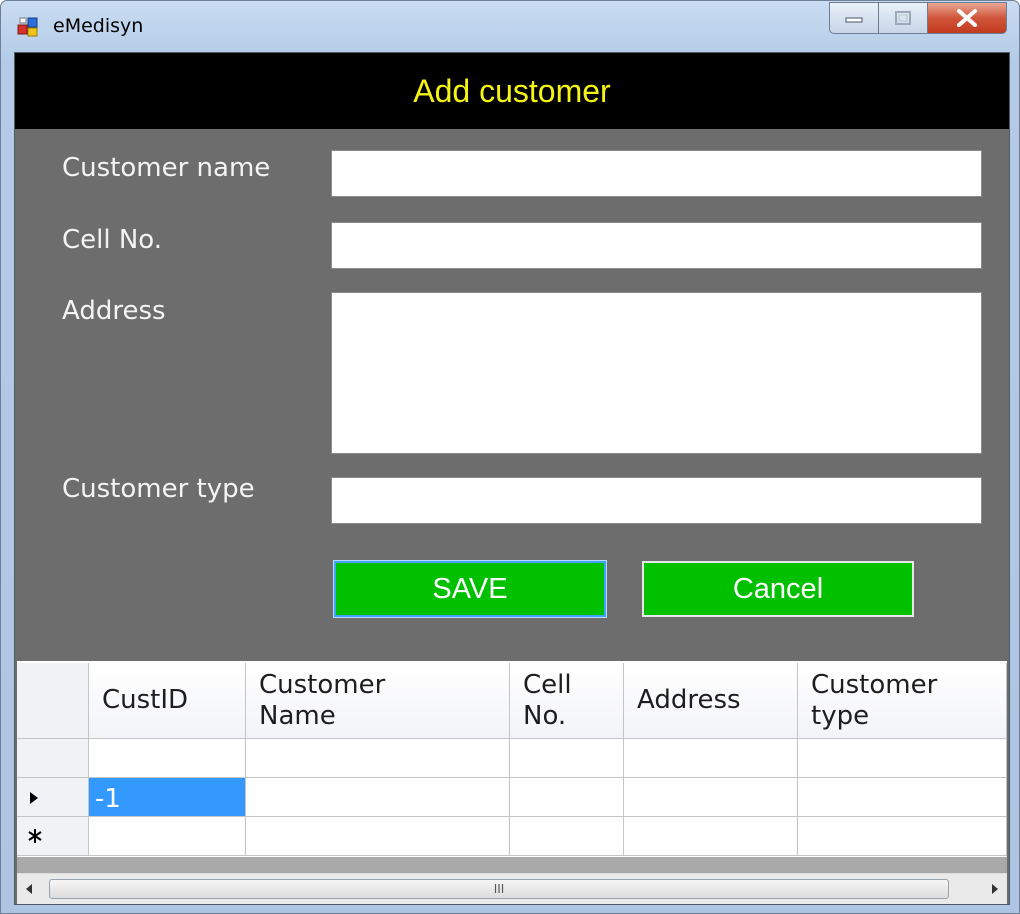 Image resolution: width=1020 pixels, height=914 pixels. I want to click on customer-type-label: Customer type, so click(158, 489).